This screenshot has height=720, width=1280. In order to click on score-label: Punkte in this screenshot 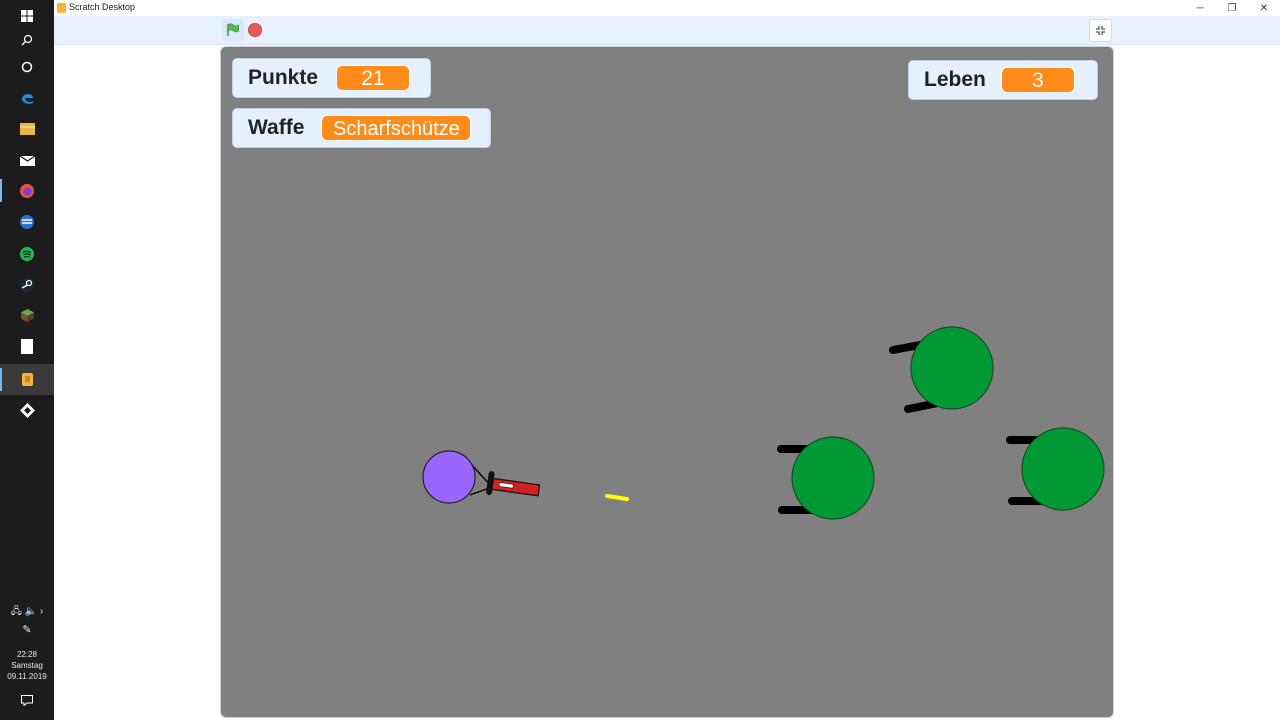, I will do `click(283, 77)`.